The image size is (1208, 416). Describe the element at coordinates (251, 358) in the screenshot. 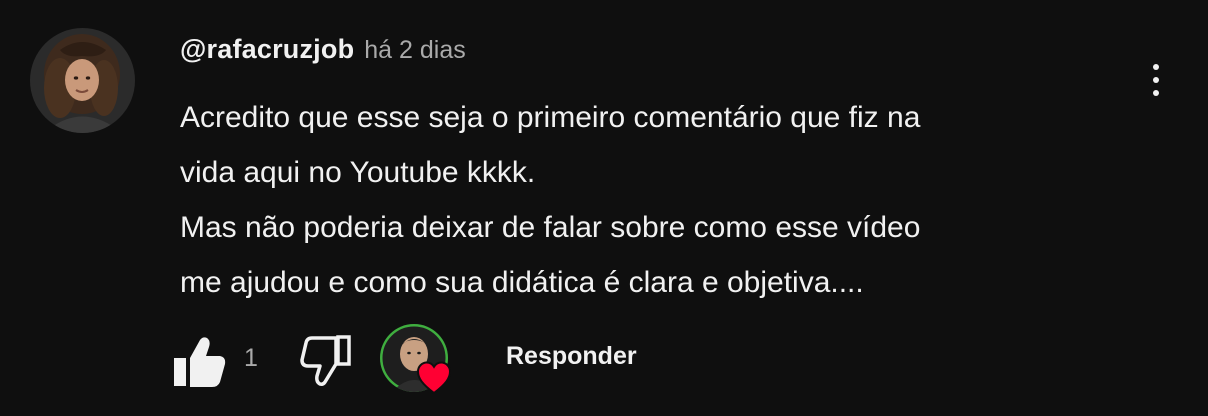

I see `like-count: 1` at that location.